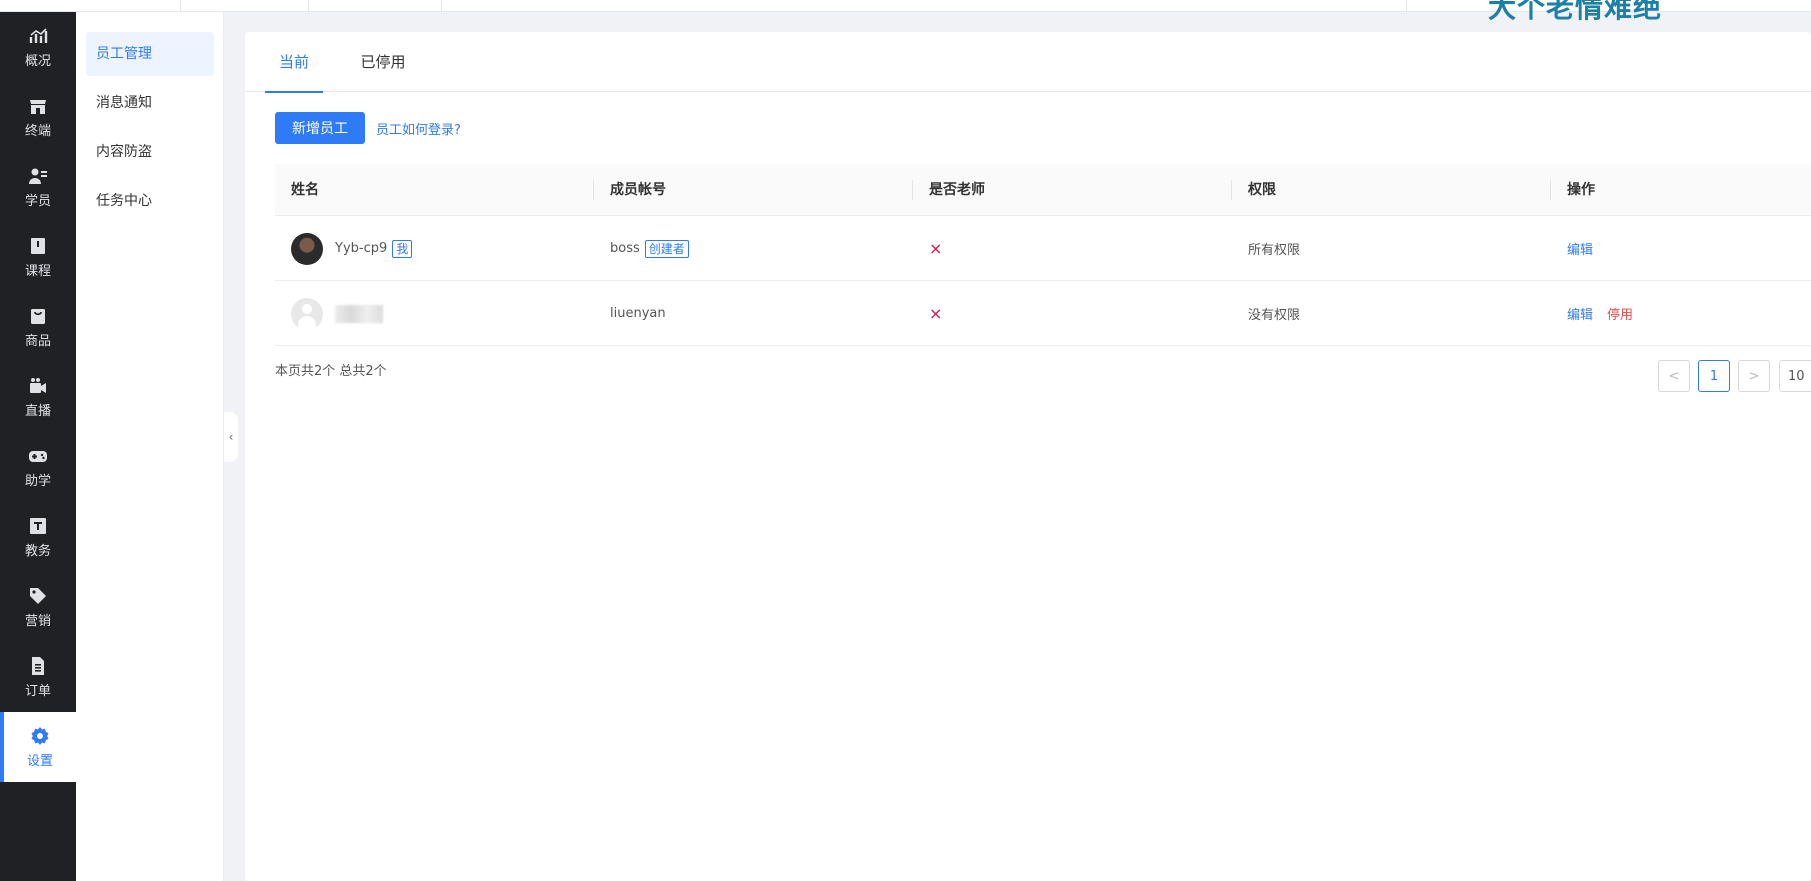  Describe the element at coordinates (37, 621) in the screenshot. I see `nav-label: 营销` at that location.